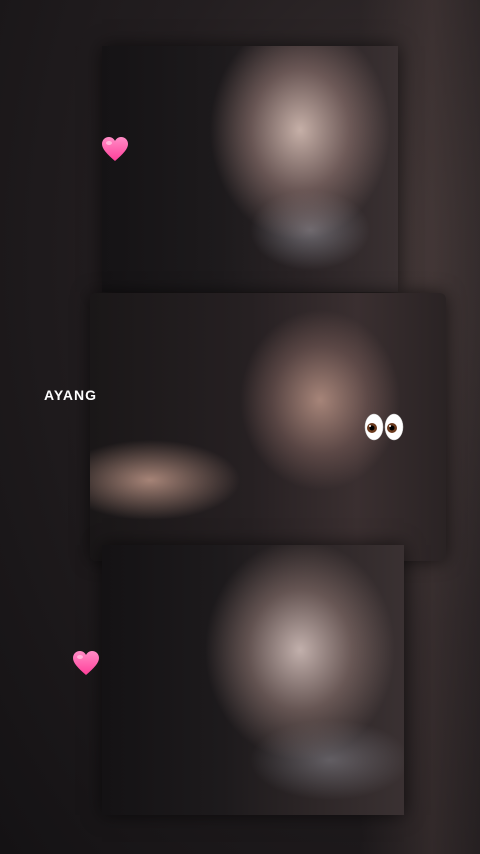 This screenshot has height=854, width=480. Describe the element at coordinates (70, 395) in the screenshot. I see `caption-label: AYANG` at that location.